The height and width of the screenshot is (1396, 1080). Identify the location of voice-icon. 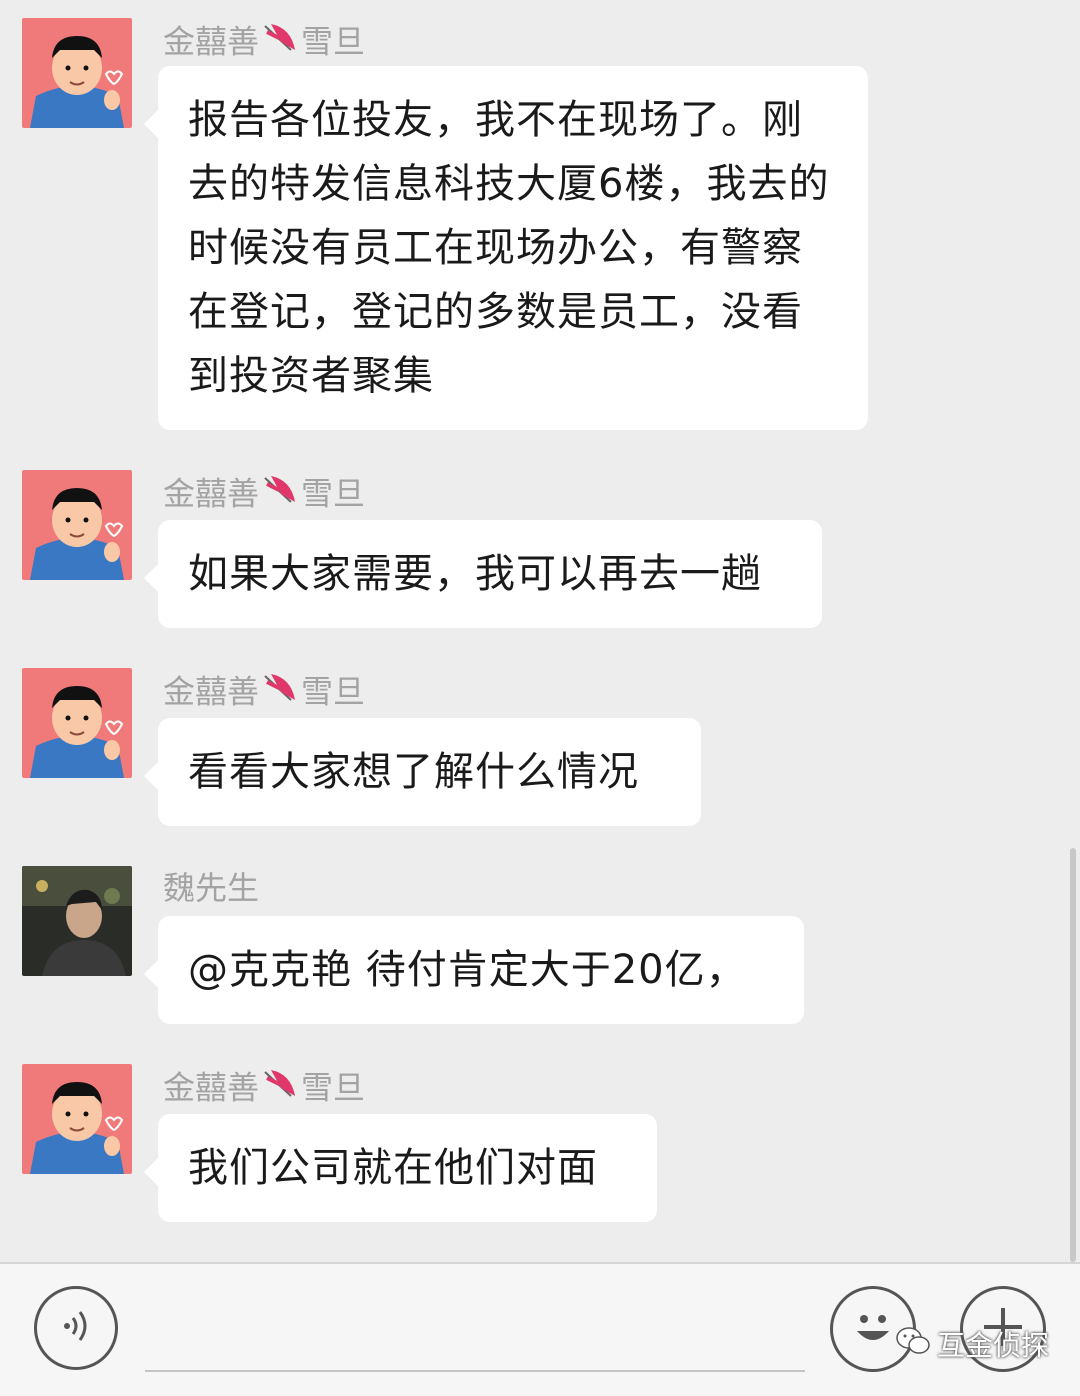
(76, 1328).